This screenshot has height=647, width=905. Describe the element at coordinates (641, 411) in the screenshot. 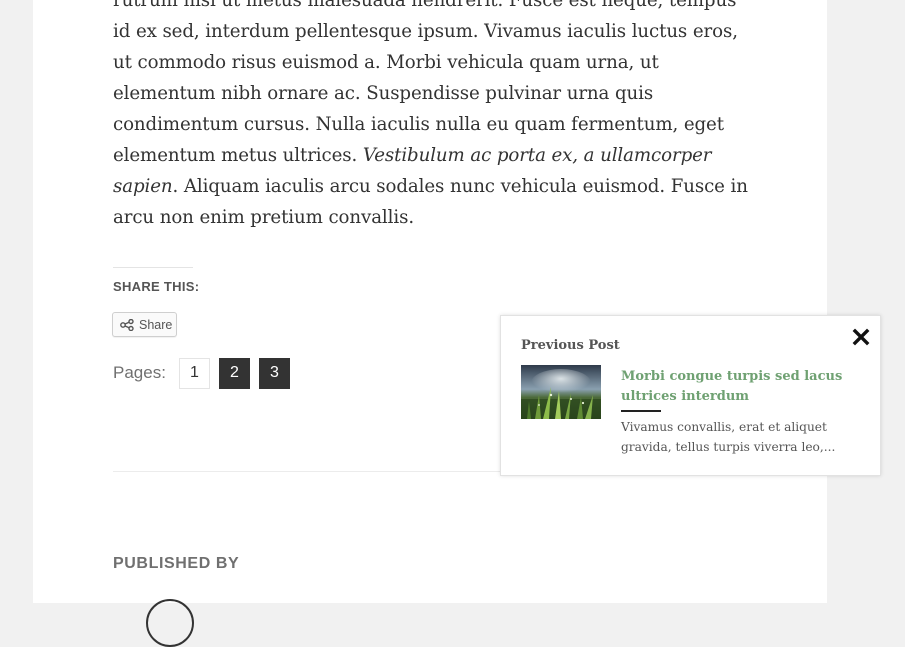

I see `title-underline` at that location.